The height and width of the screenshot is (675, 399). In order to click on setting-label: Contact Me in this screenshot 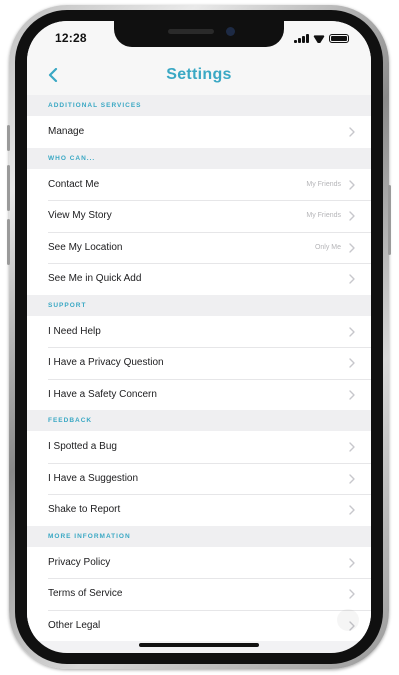, I will do `click(74, 184)`.